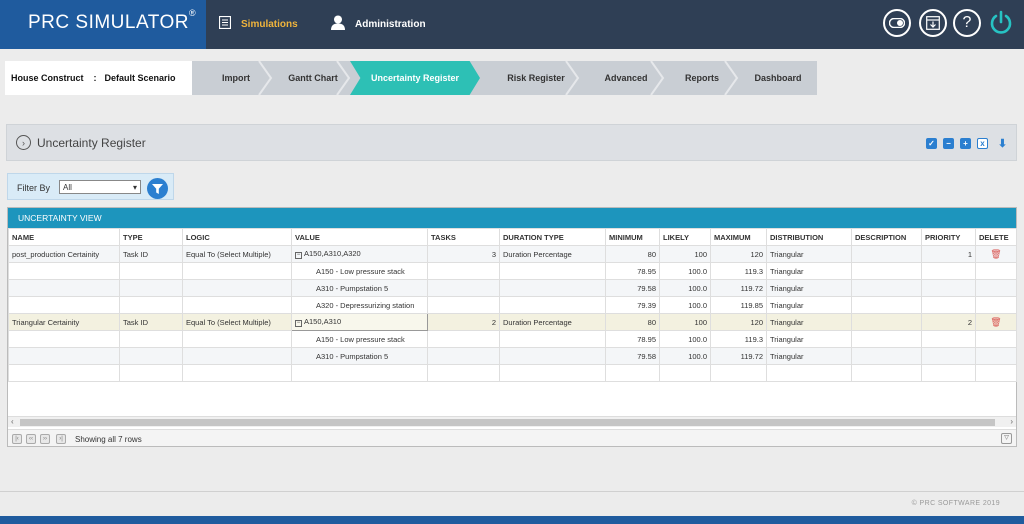 The width and height of the screenshot is (1024, 524). What do you see at coordinates (512, 373) in the screenshot?
I see `table-row-empty` at bounding box center [512, 373].